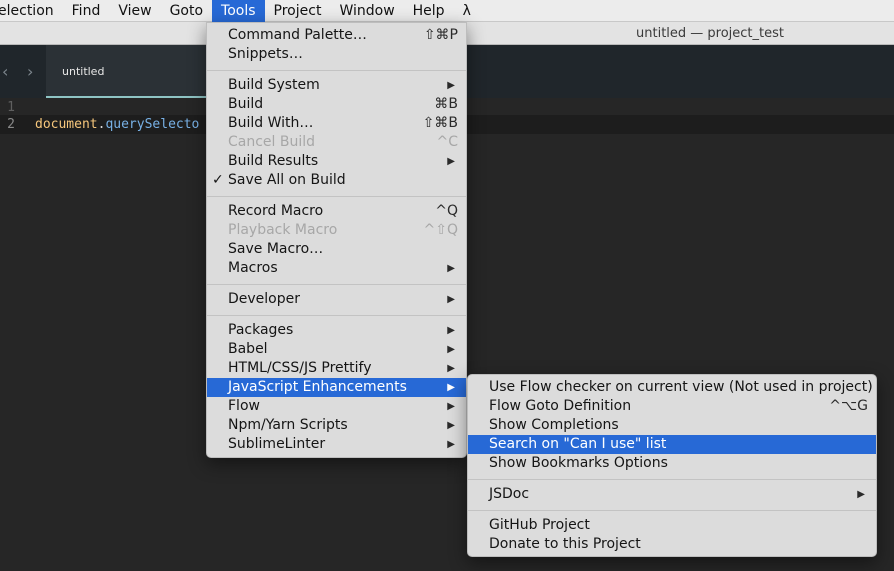  Describe the element at coordinates (336, 142) in the screenshot. I see `menu-item-cancel-build: Cancel Build ^C` at that location.